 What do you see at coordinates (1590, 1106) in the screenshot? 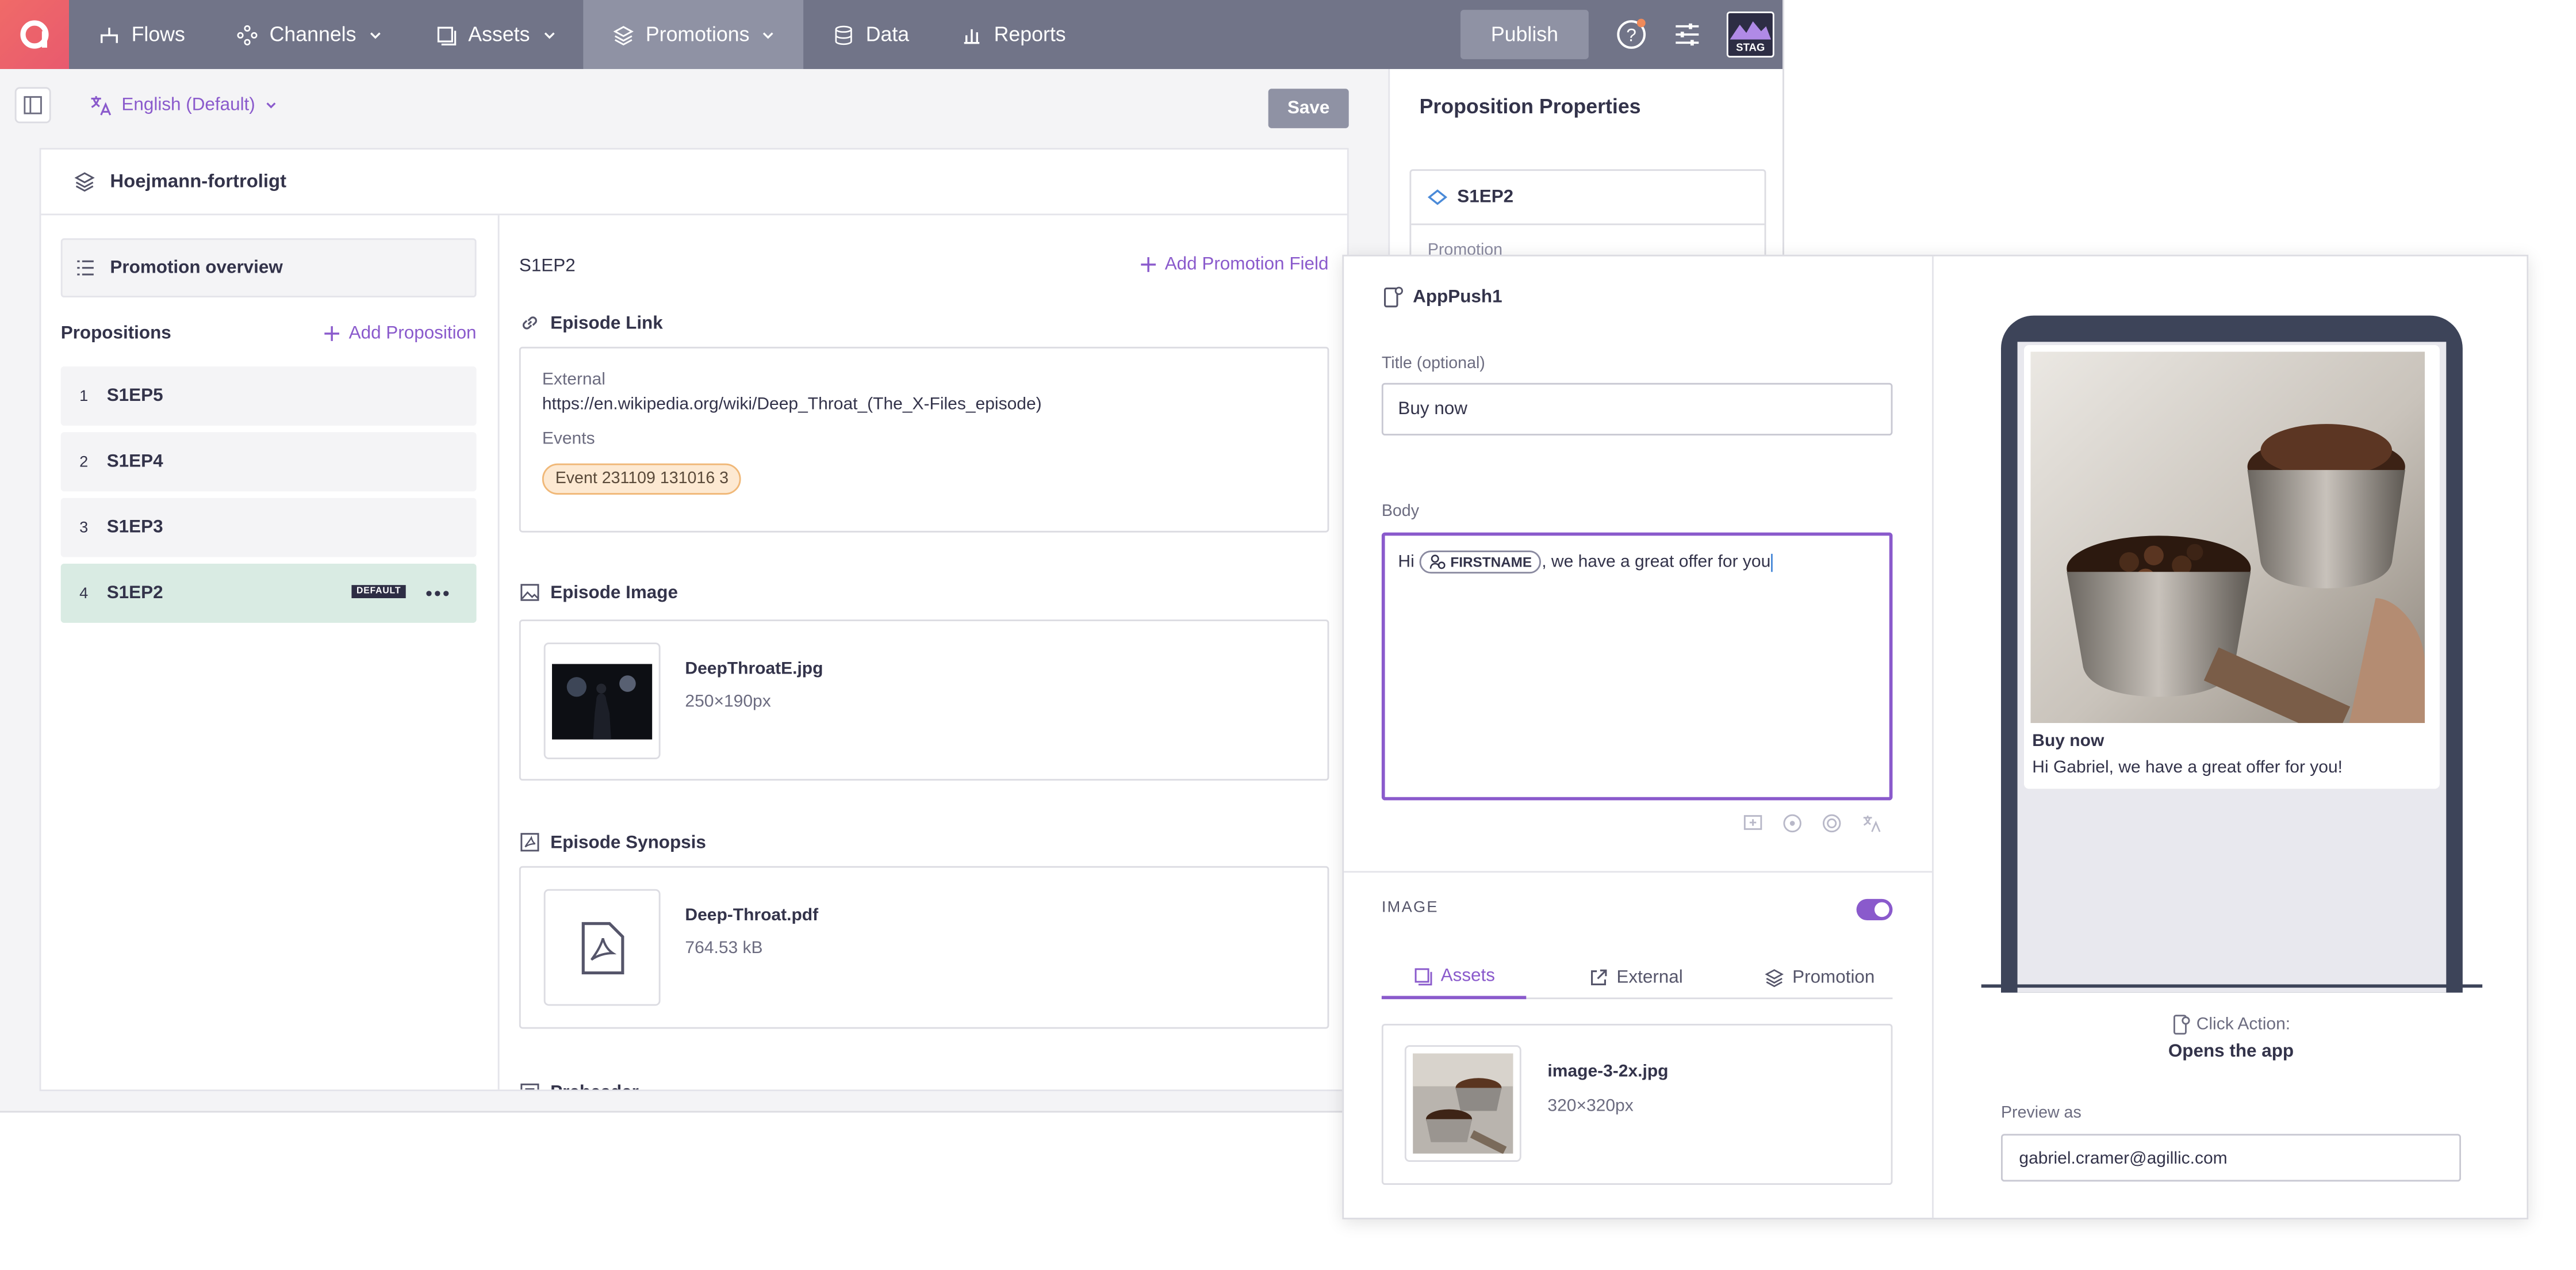
I see `asset-size: 320×320px` at bounding box center [1590, 1106].